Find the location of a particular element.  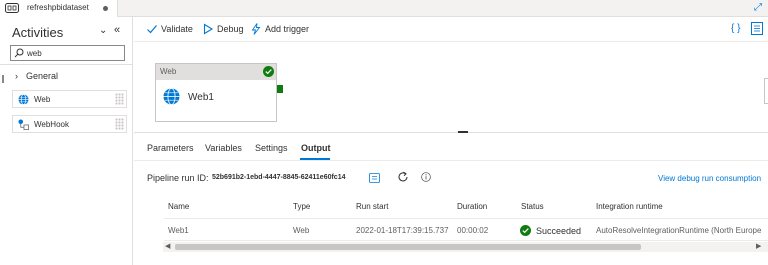

column-header-type: Type is located at coordinates (301, 206).